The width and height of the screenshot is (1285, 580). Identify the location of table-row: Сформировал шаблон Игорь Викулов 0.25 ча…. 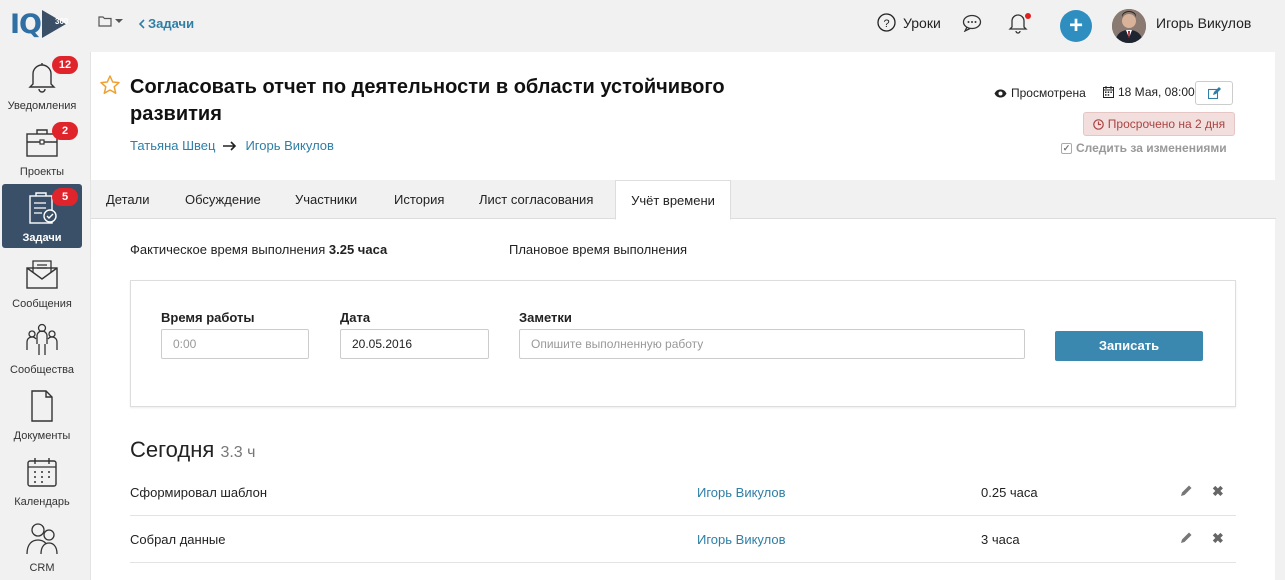
(683, 492).